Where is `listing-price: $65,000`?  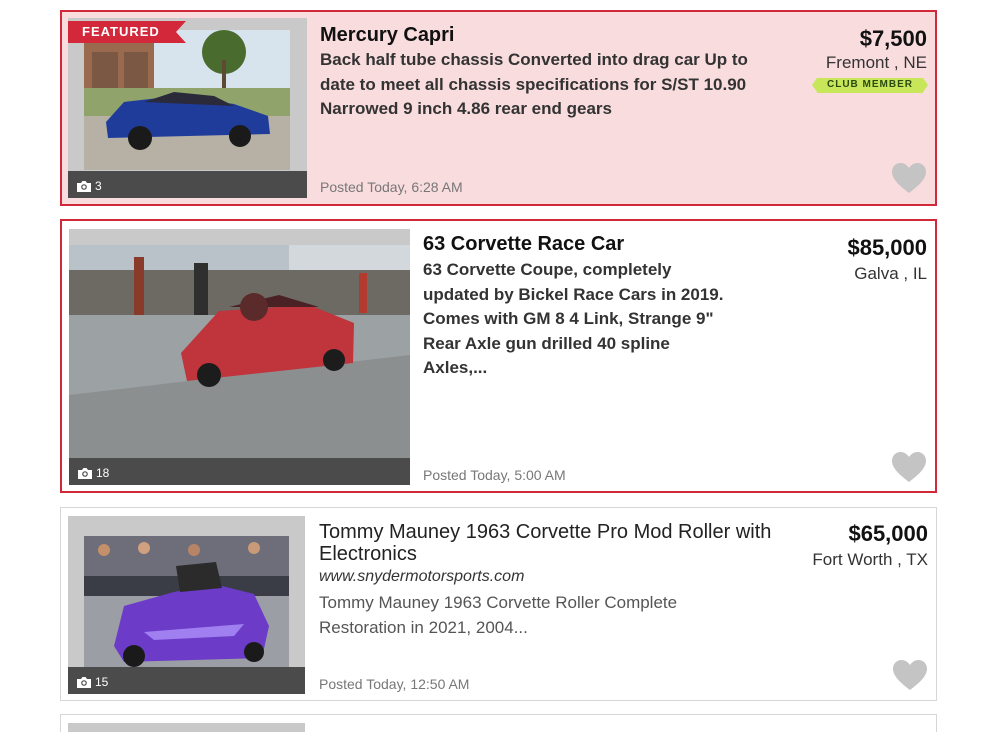 listing-price: $65,000 is located at coordinates (888, 533).